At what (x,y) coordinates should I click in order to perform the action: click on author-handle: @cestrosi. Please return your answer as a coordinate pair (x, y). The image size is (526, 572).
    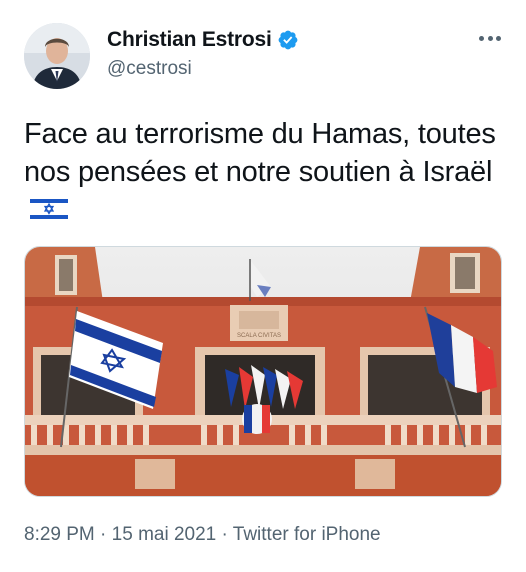
    Looking at the image, I should click on (149, 69).